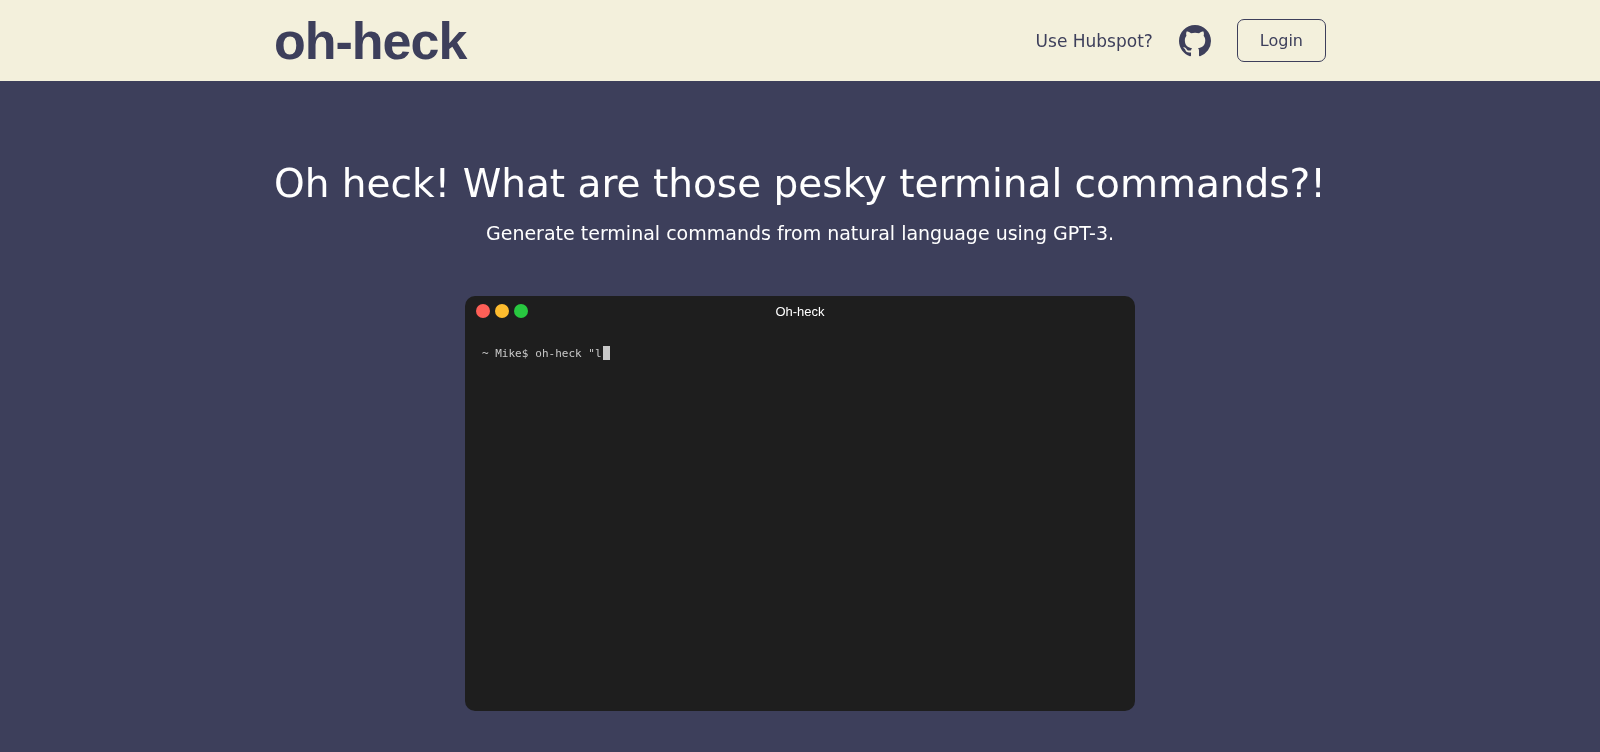  I want to click on terminal-command: oh-heck "l, so click(568, 353).